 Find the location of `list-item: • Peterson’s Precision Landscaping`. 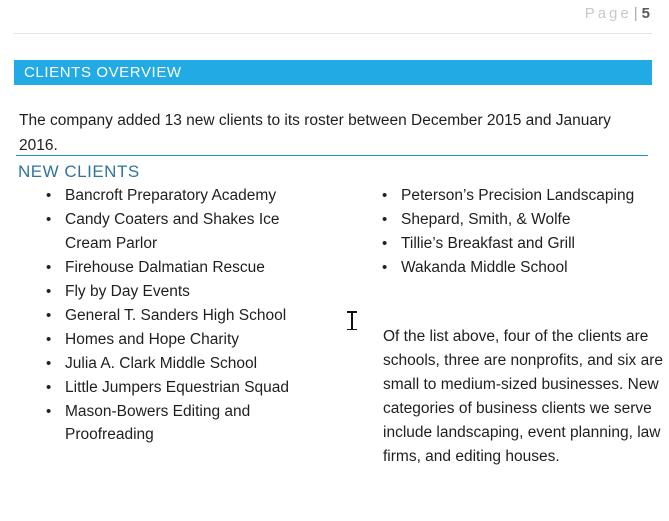

list-item: • Peterson’s Precision Landscaping is located at coordinates (511, 196).